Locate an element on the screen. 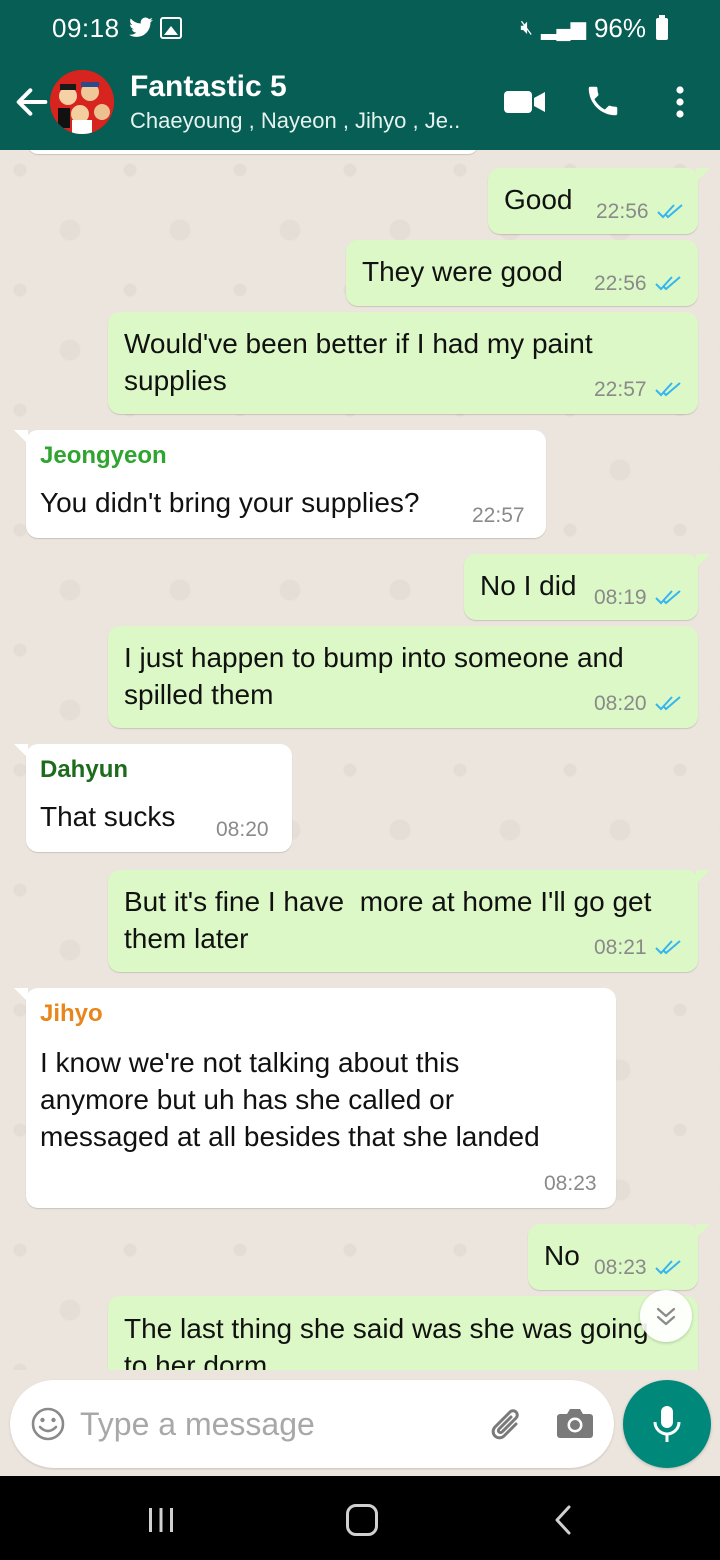 Image resolution: width=720 pixels, height=1560 pixels. message-text-line: to her dorm is located at coordinates (196, 1360).